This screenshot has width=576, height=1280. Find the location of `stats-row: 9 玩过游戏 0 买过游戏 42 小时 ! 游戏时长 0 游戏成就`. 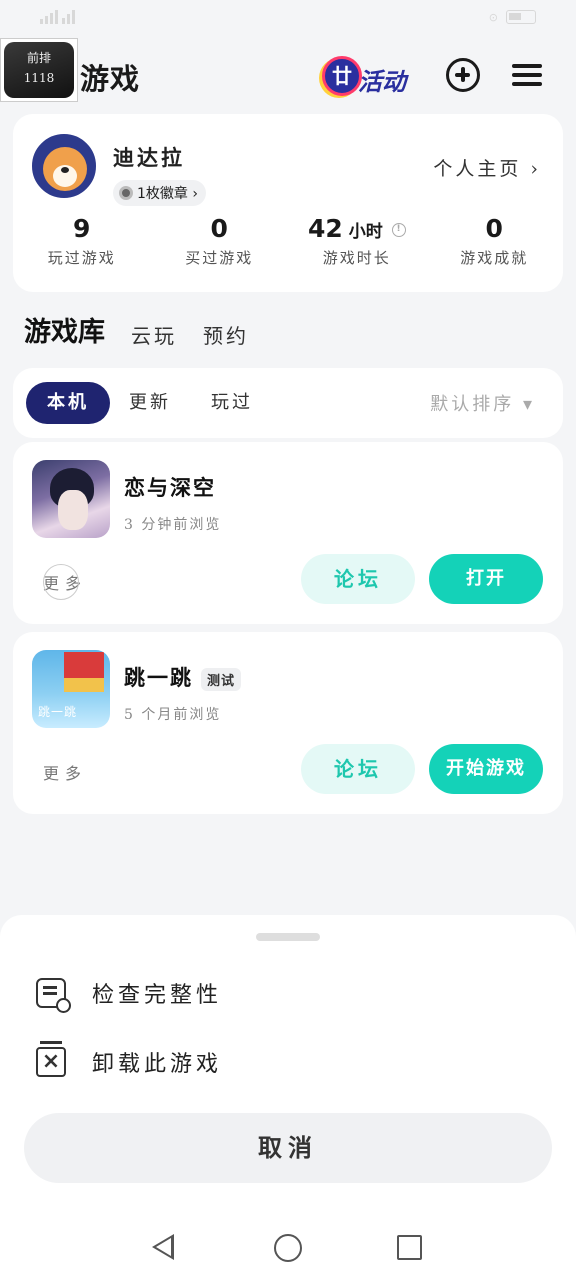

stats-row: 9 玩过游戏 0 买过游戏 42 小时 ! 游戏时长 0 游戏成就 is located at coordinates (288, 241).